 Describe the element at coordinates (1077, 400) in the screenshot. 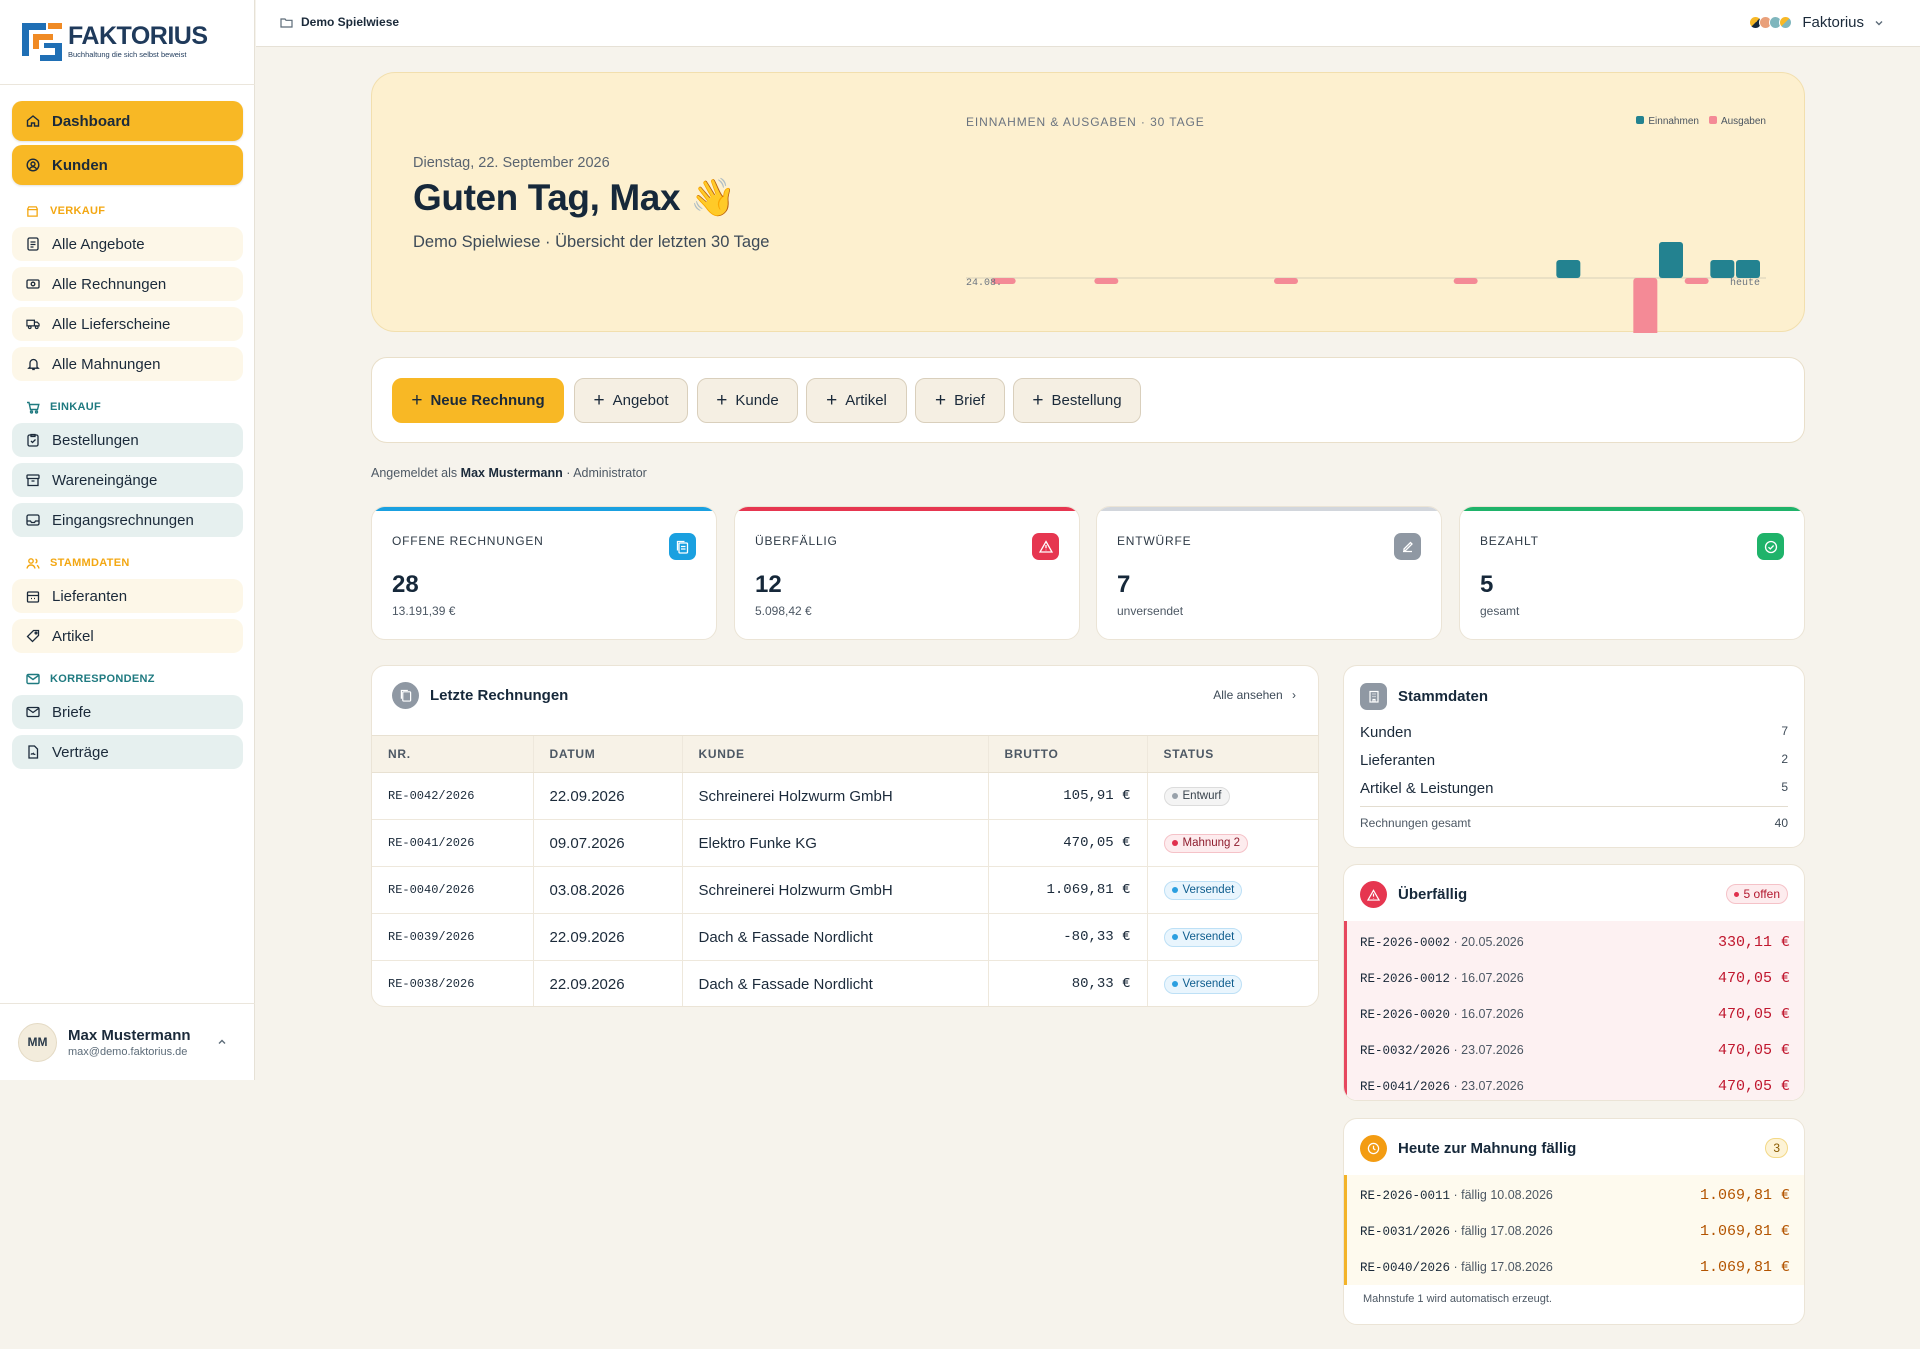

I see `new-order-button: + Bestellung` at that location.